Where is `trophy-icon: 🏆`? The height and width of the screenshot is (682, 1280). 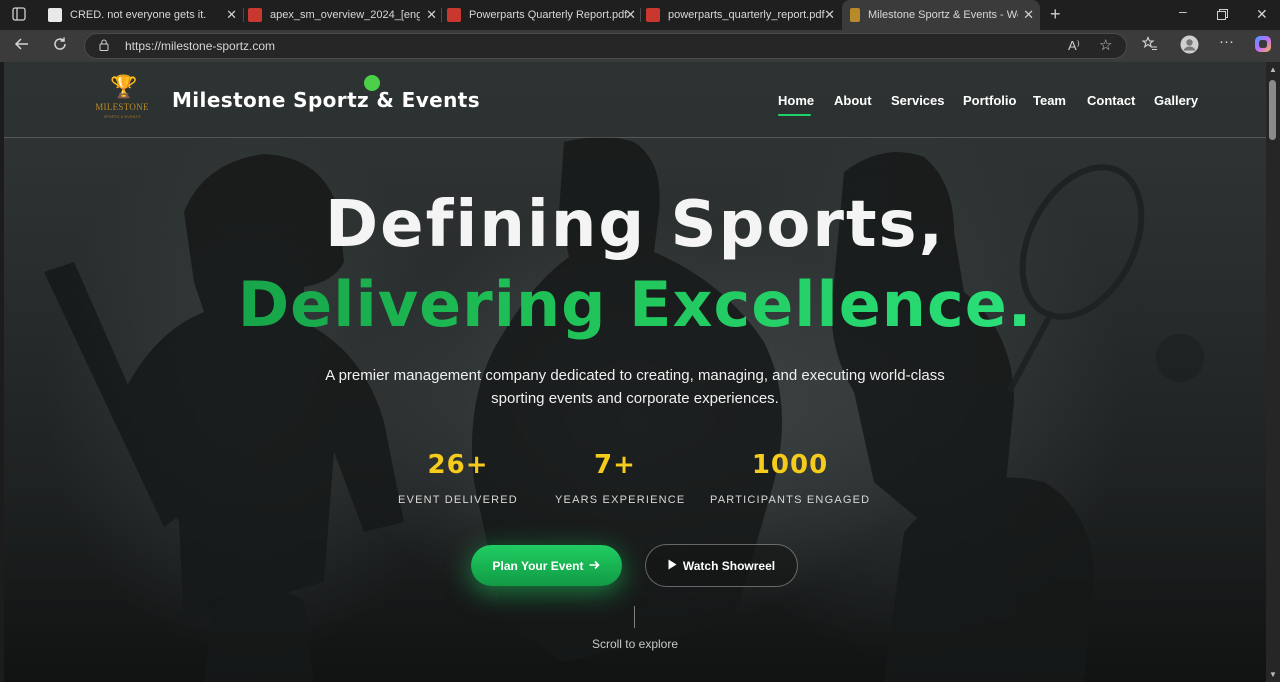 trophy-icon: 🏆 is located at coordinates (124, 86).